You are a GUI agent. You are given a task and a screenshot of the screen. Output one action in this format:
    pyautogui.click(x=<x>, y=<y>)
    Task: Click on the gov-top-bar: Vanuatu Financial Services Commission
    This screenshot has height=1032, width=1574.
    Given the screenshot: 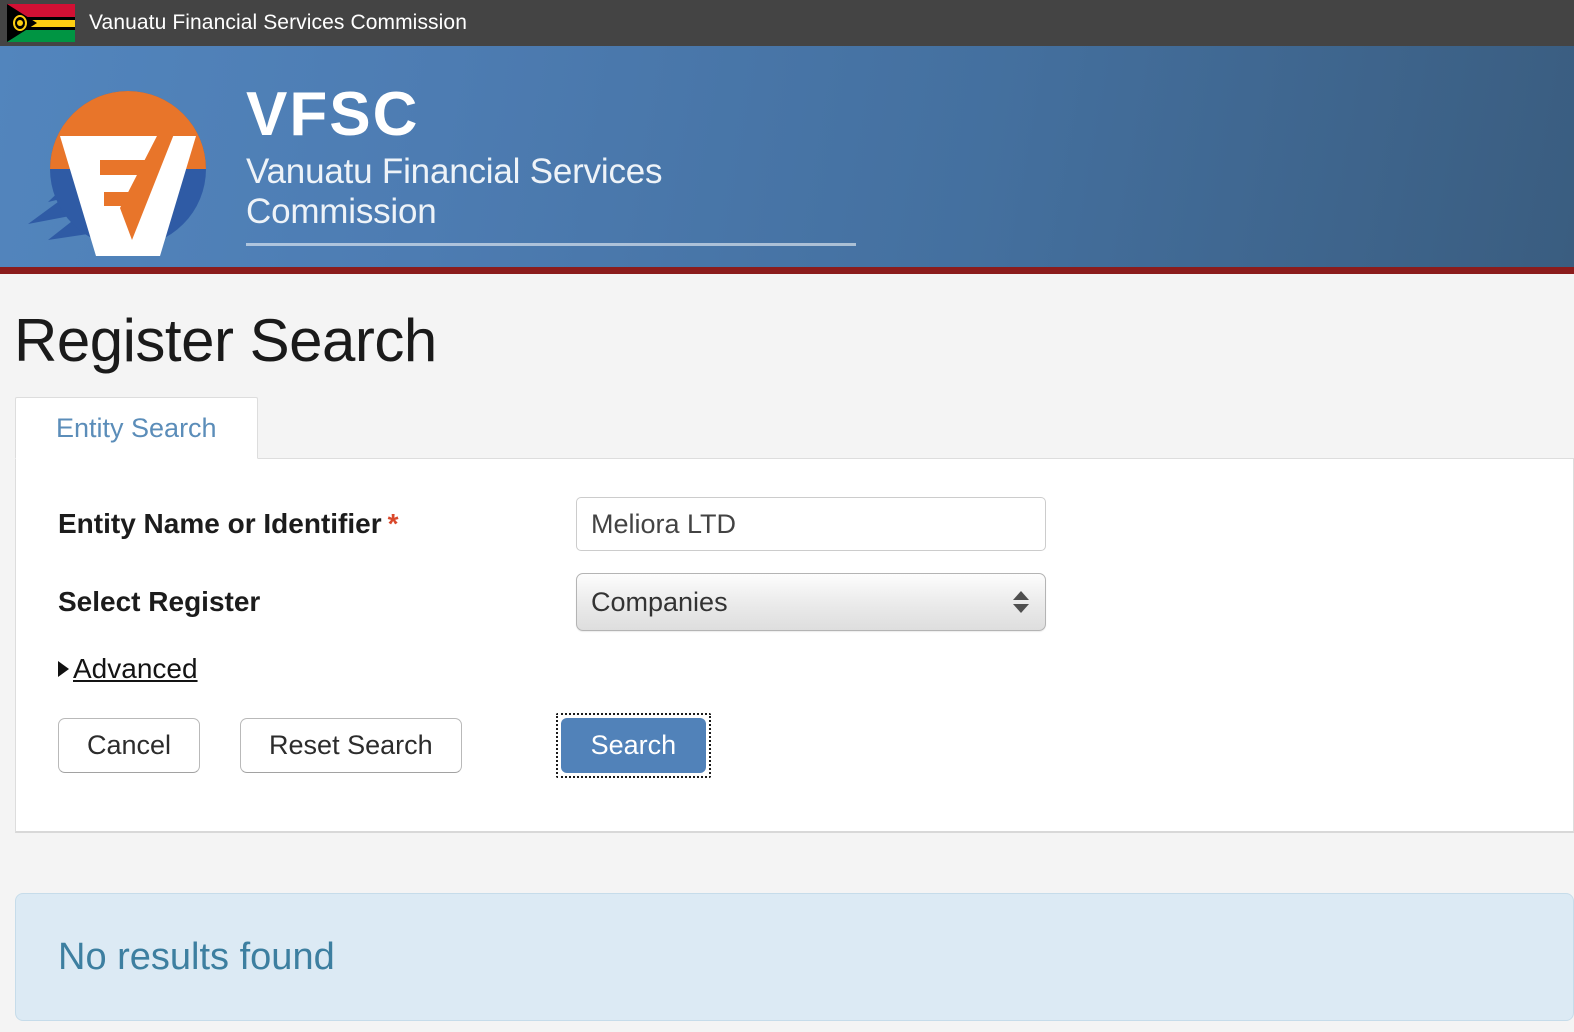 What is the action you would take?
    pyautogui.click(x=787, y=23)
    